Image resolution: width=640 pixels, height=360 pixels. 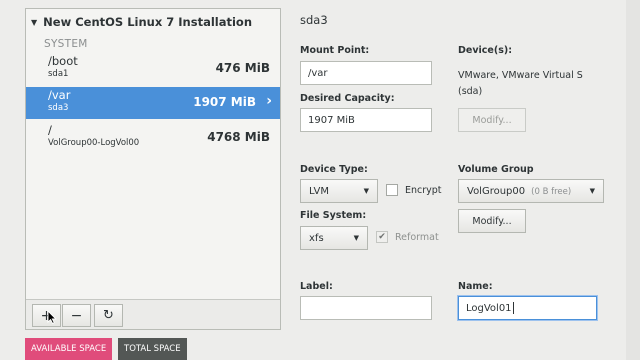 I want to click on system-section-label: SYSTEM, so click(x=66, y=44).